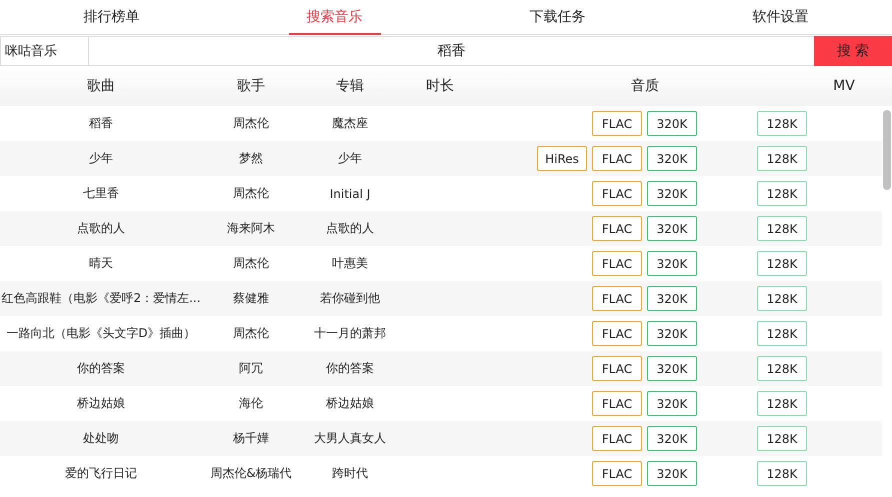 The width and height of the screenshot is (892, 497). Describe the element at coordinates (251, 473) in the screenshot. I see `singer-name: 周杰伦&杨瑞代` at that location.